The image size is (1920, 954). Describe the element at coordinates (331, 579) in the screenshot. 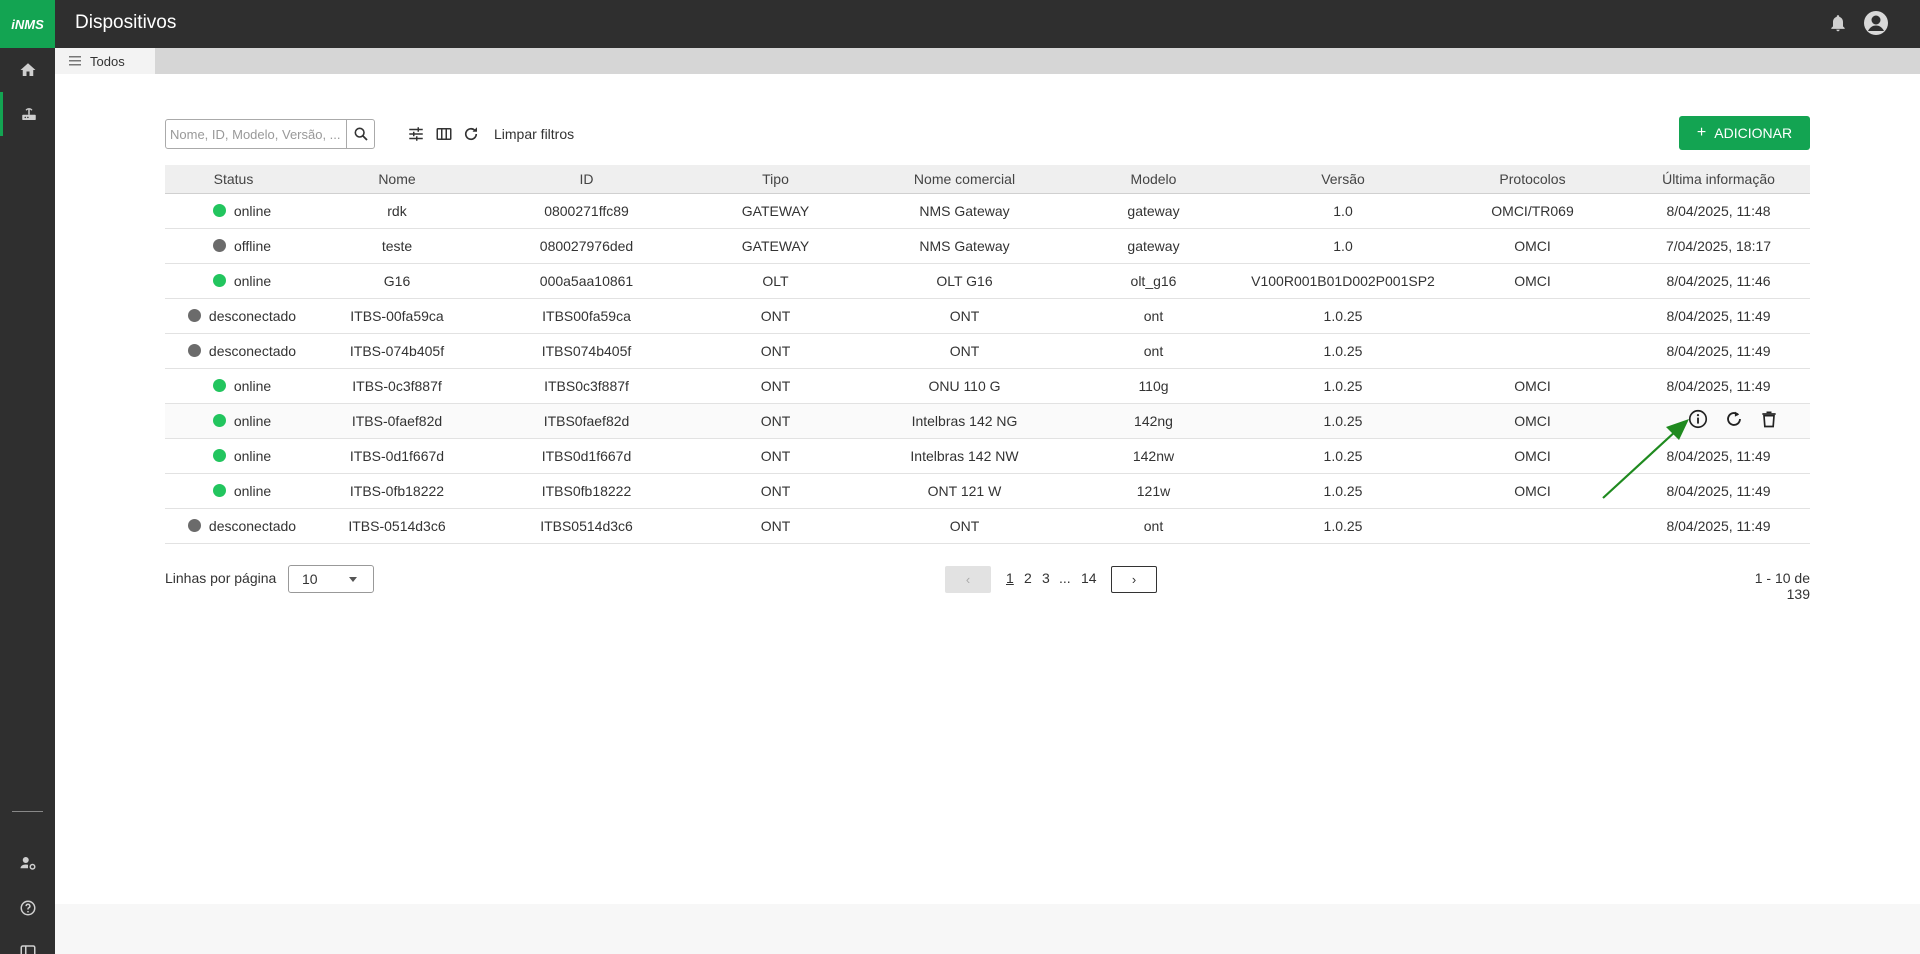

I see `rows-per-page-select: 10` at that location.